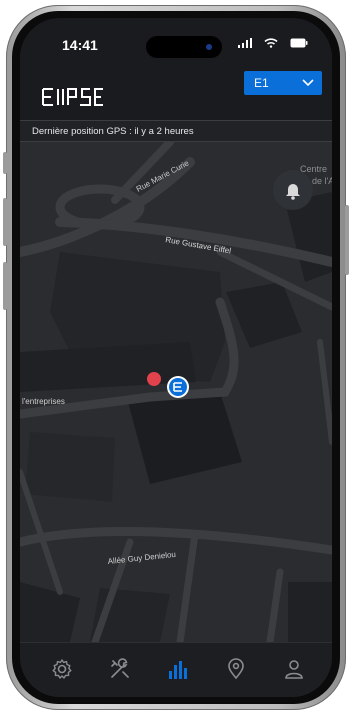 The height and width of the screenshot is (715, 352). I want to click on bell-icon, so click(293, 192).